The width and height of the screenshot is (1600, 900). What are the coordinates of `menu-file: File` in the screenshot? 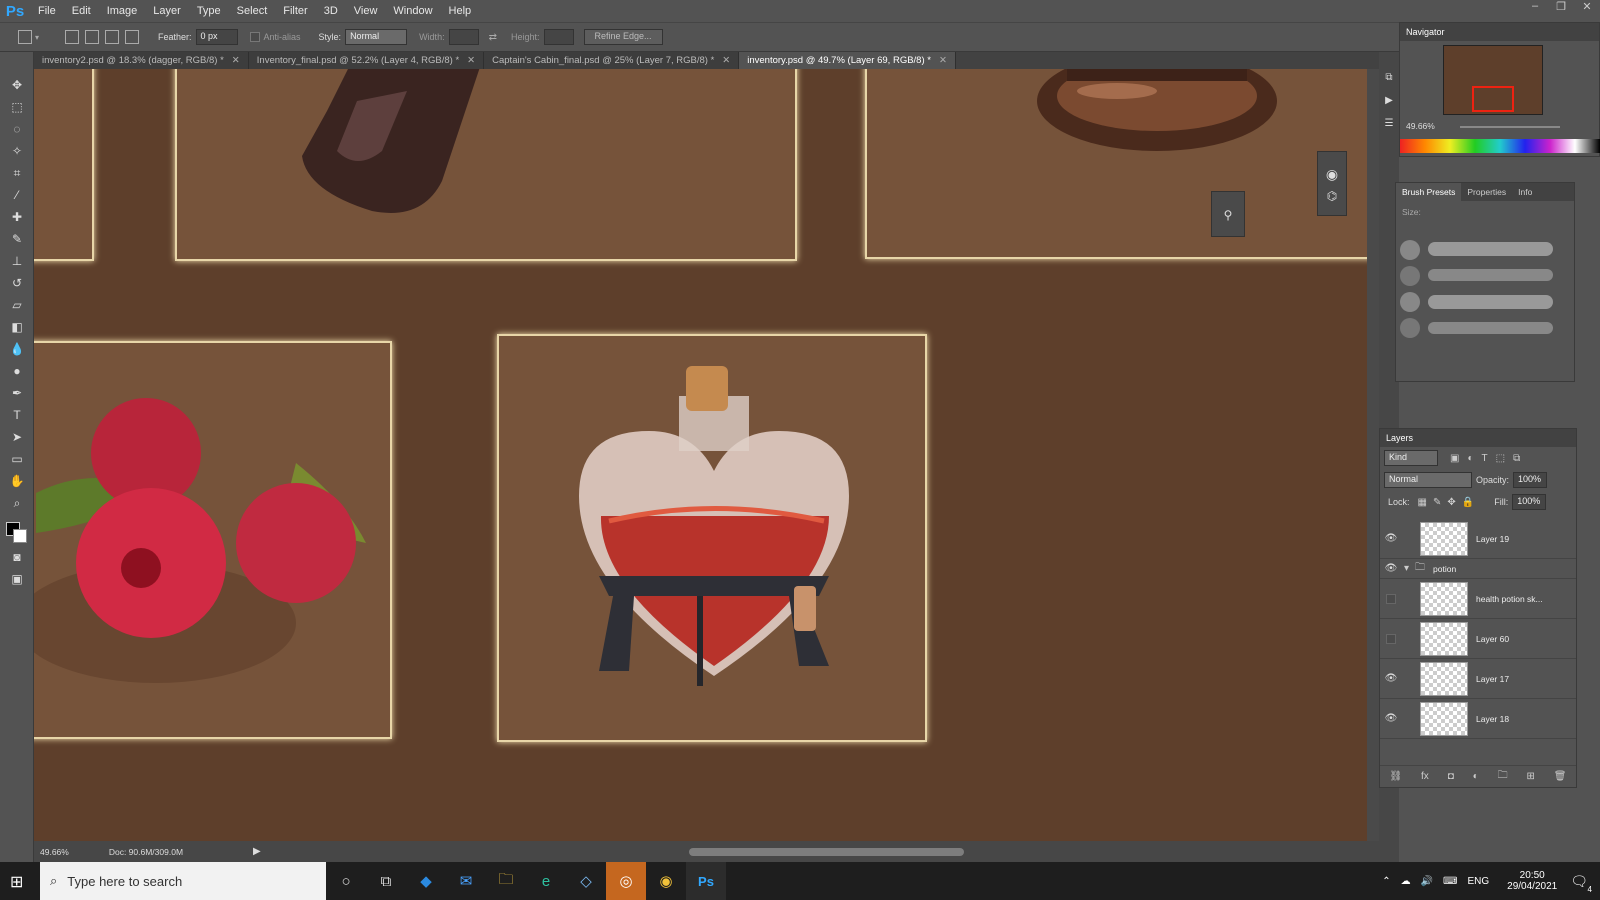 It's located at (47, 11).